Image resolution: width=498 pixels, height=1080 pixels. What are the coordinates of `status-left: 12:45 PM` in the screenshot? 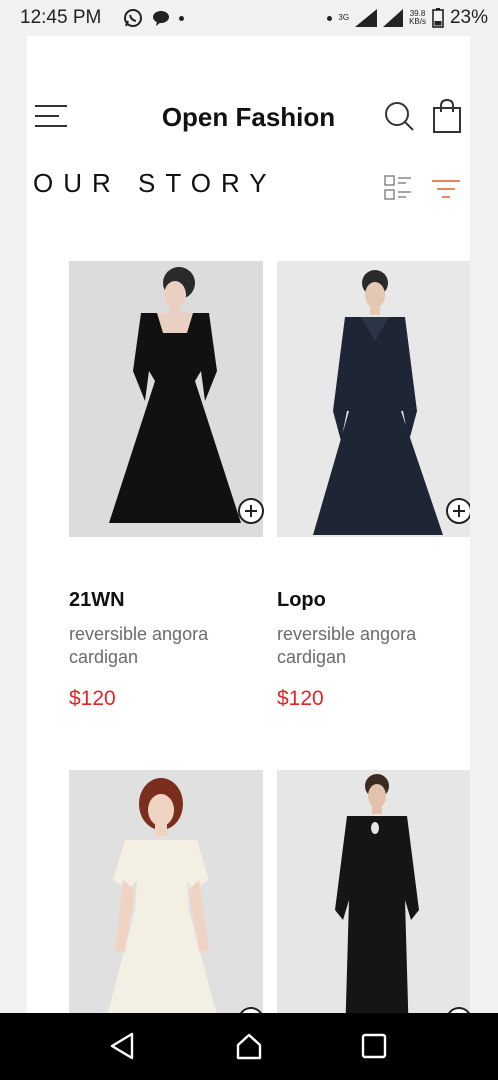 It's located at (102, 18).